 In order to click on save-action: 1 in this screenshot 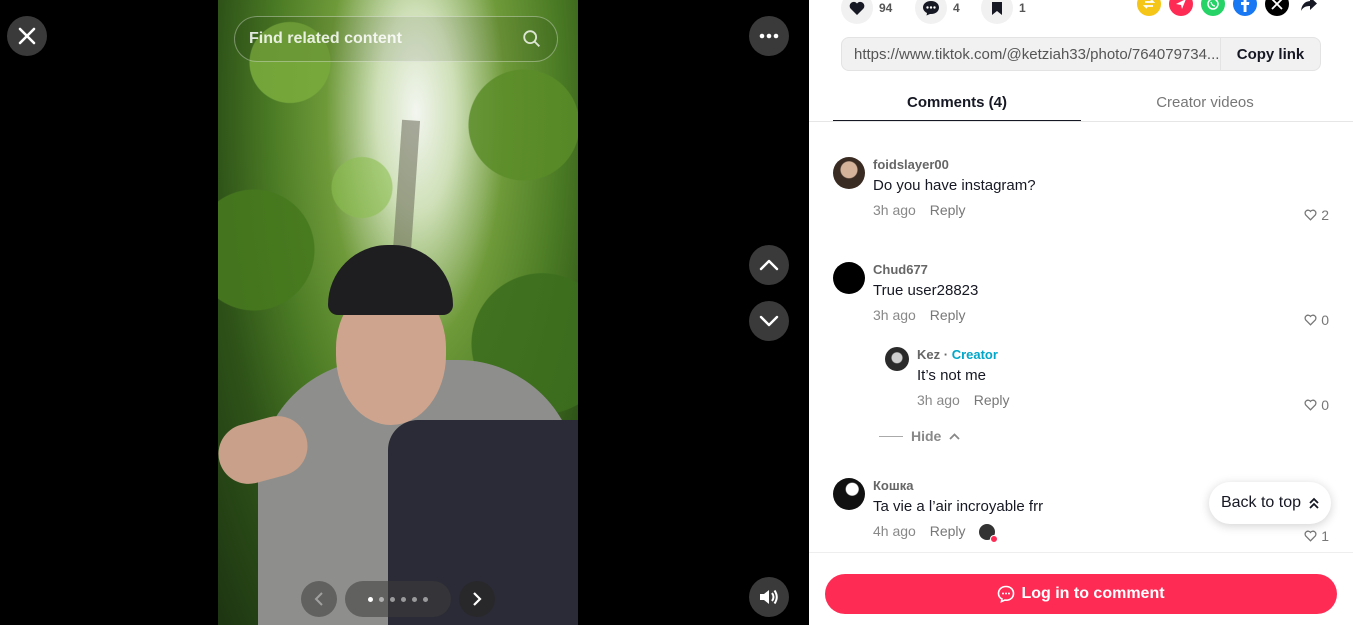, I will do `click(1003, 12)`.